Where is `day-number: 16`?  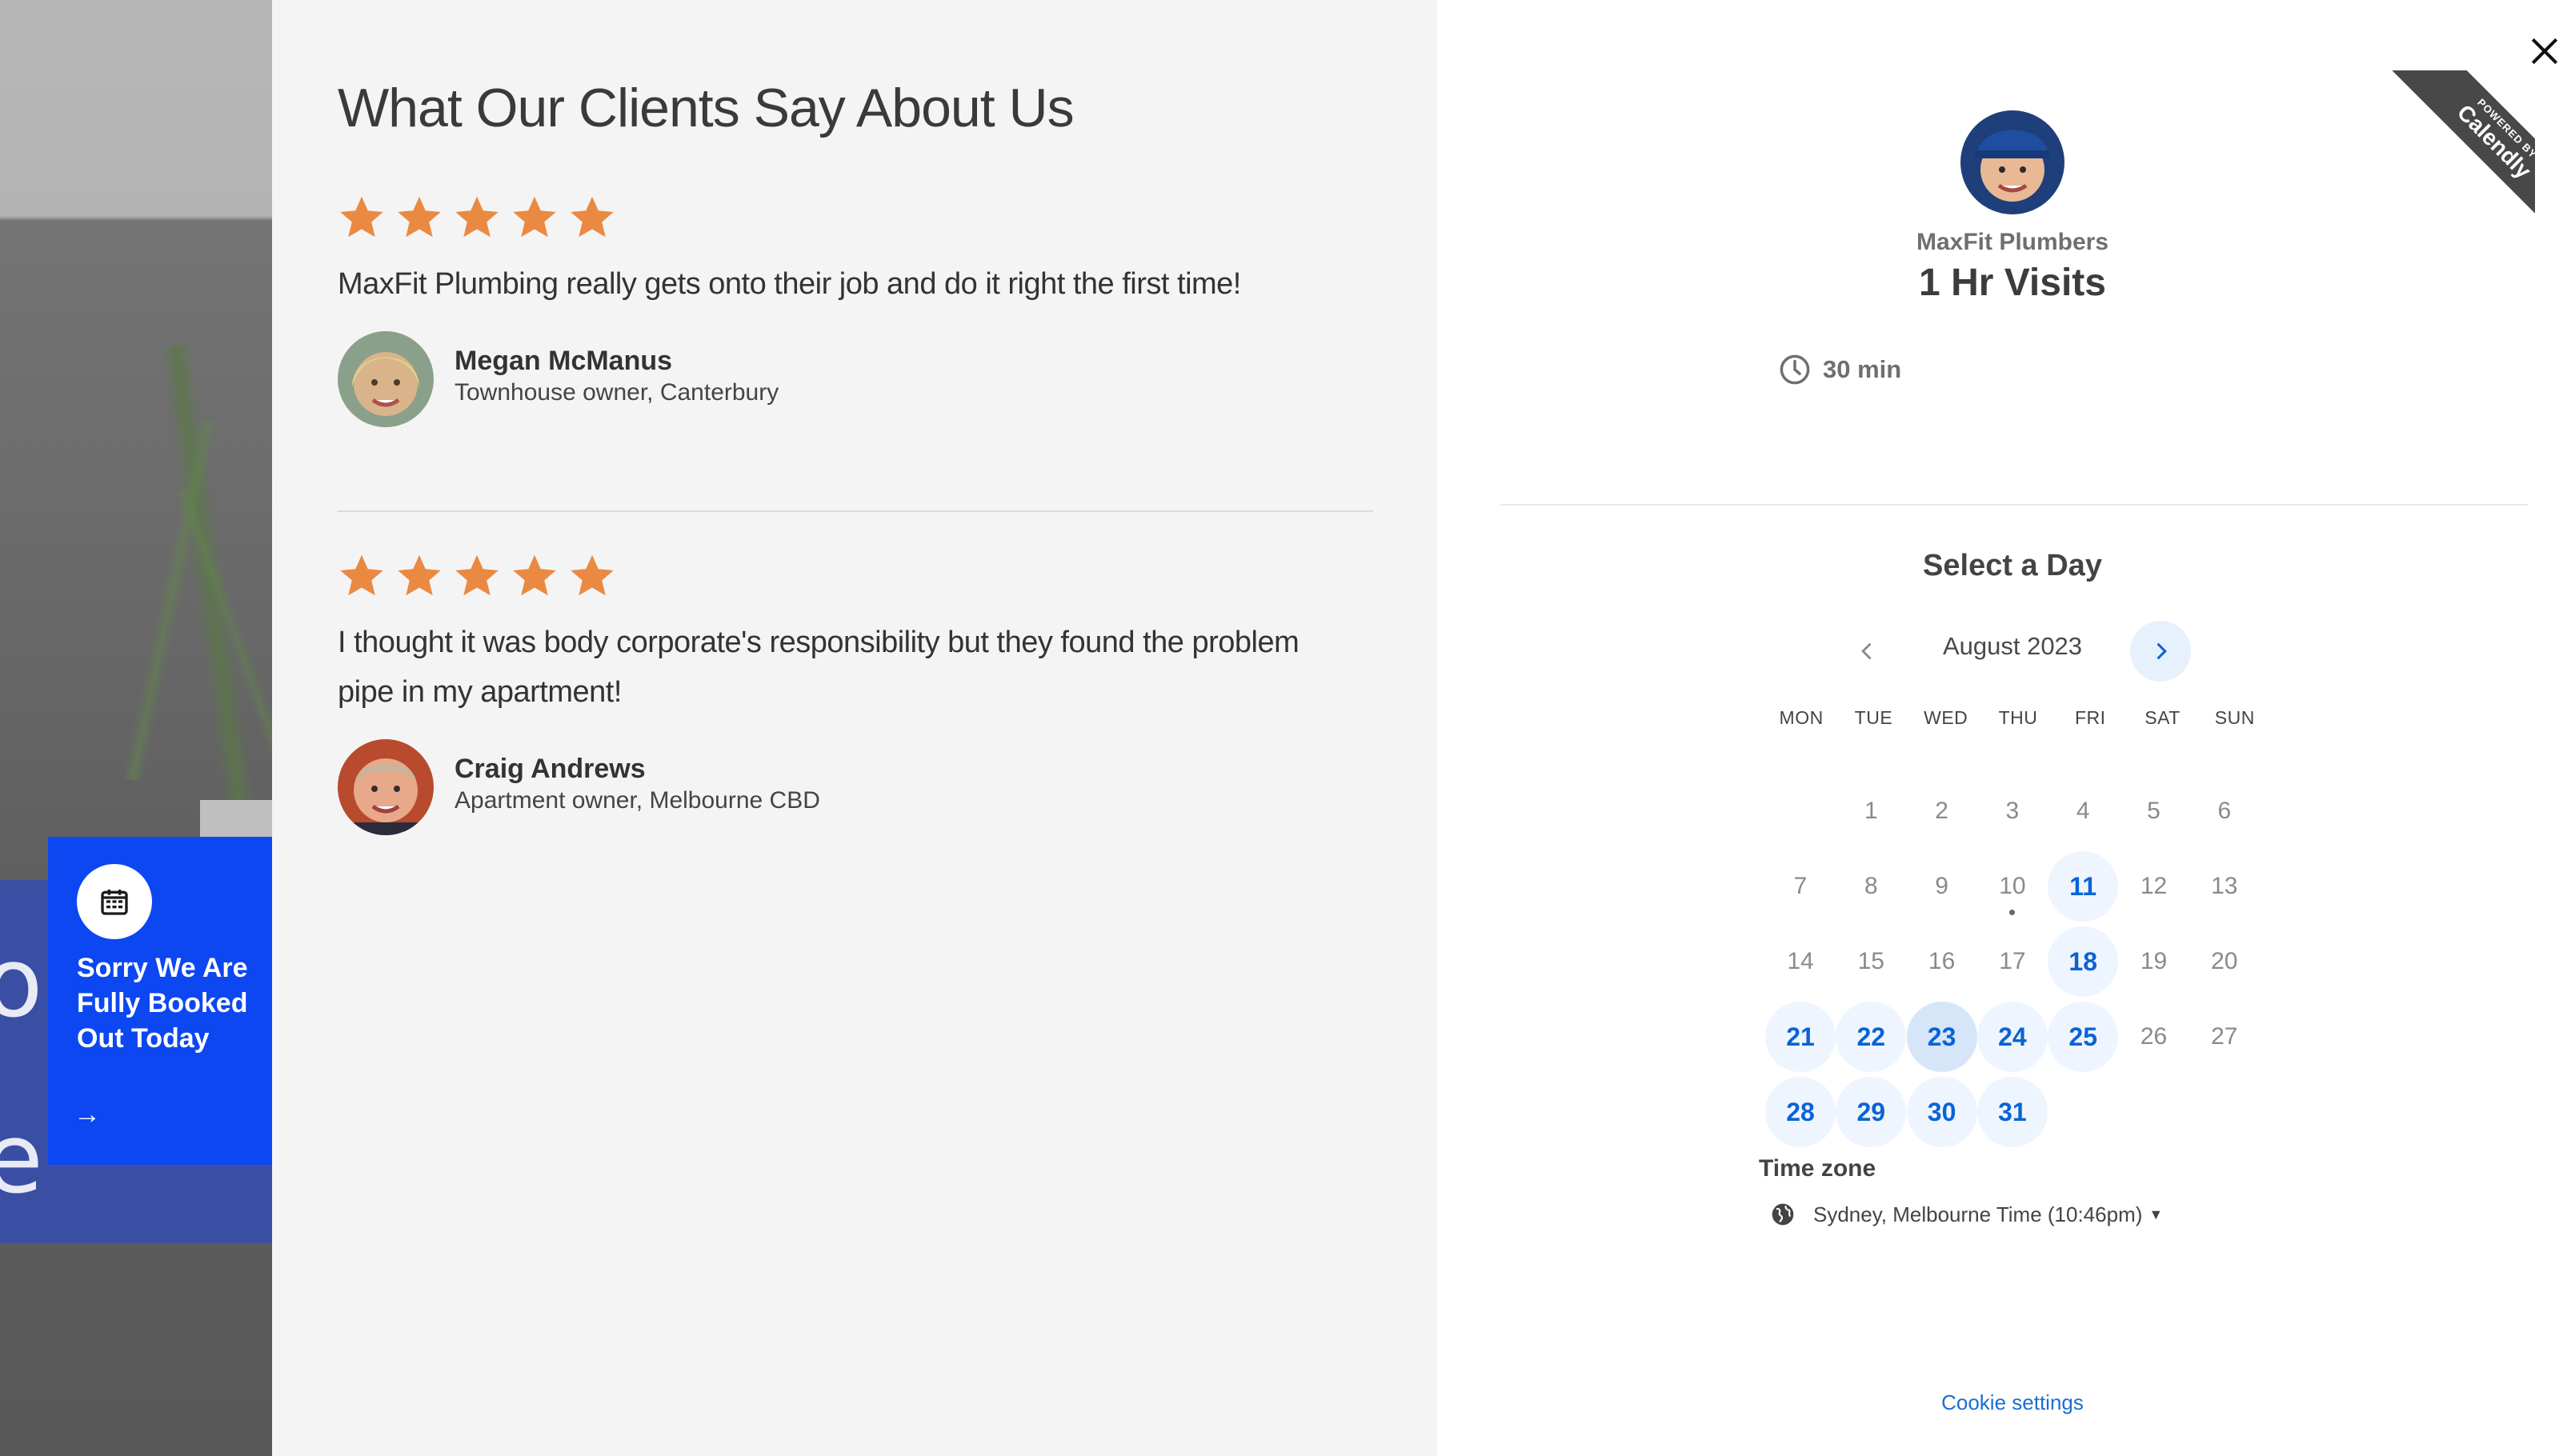 day-number: 16 is located at coordinates (1942, 961).